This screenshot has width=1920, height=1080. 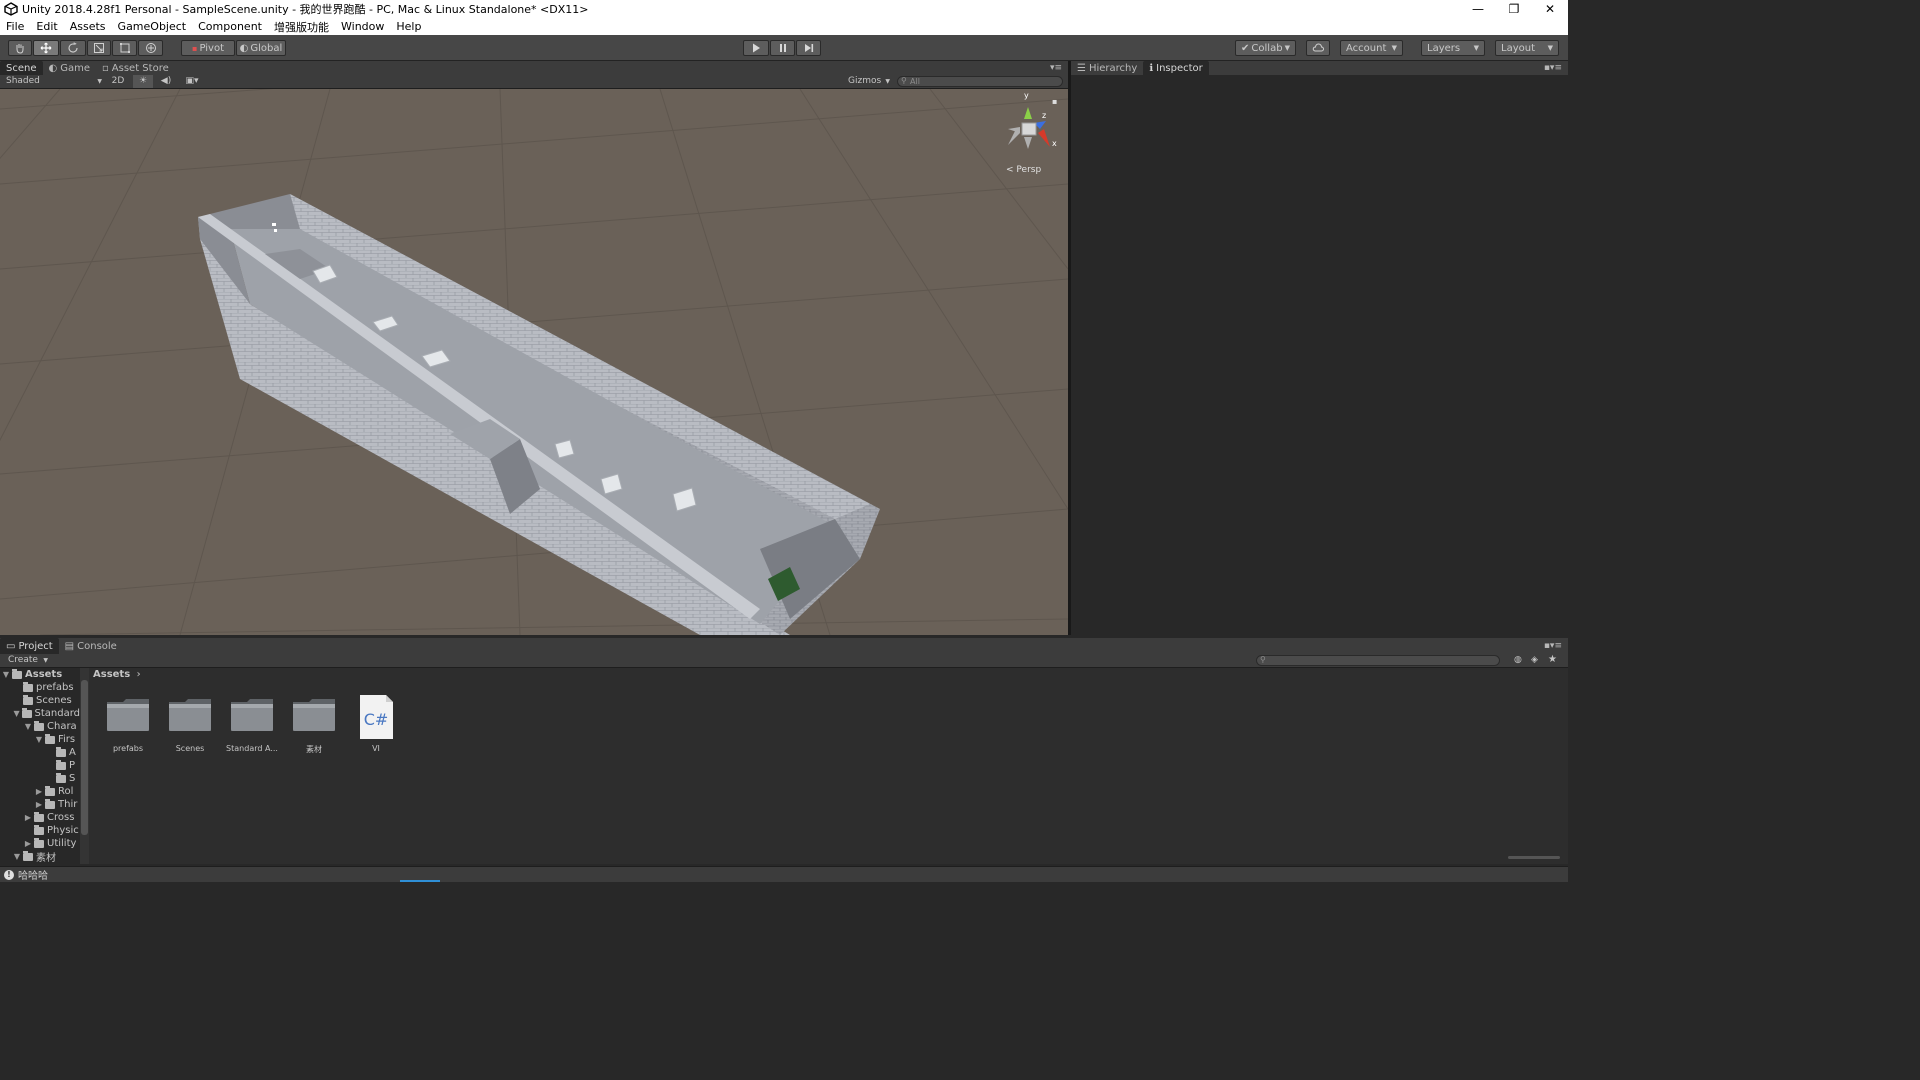 What do you see at coordinates (135, 68) in the screenshot?
I see `tab-asset-store: ▫ Asset Store` at bounding box center [135, 68].